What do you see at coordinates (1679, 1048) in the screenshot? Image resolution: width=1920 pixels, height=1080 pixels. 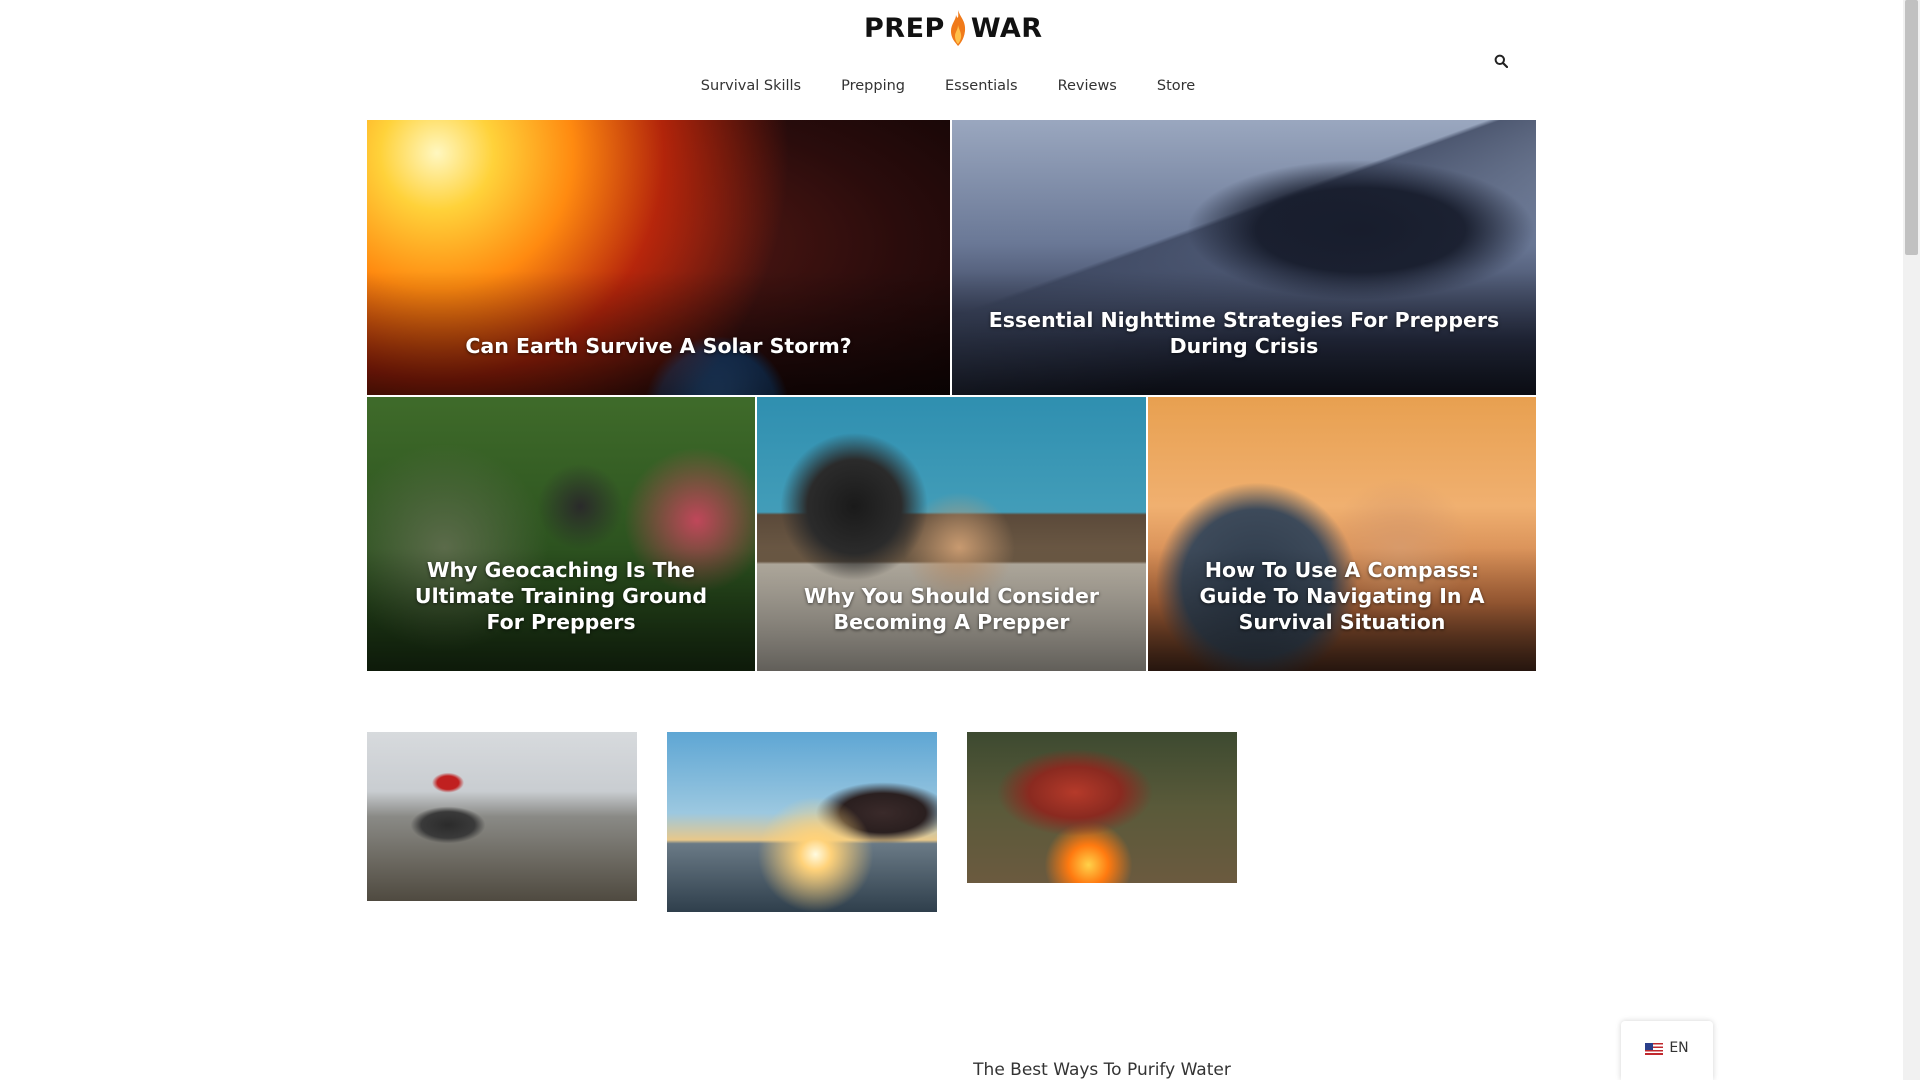 I see `language-label: EN` at bounding box center [1679, 1048].